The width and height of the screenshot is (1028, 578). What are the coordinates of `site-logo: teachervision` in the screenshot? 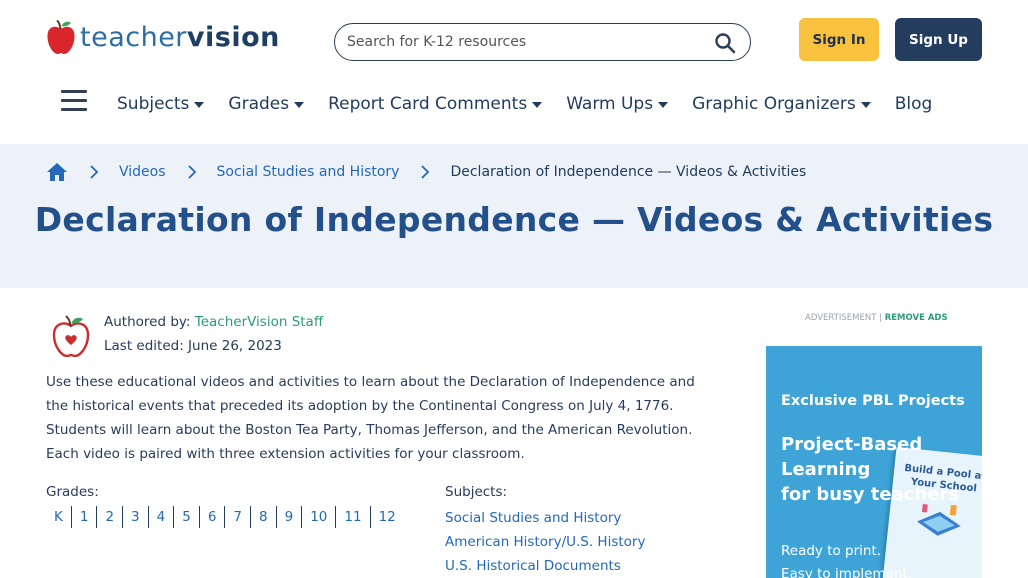 It's located at (163, 38).